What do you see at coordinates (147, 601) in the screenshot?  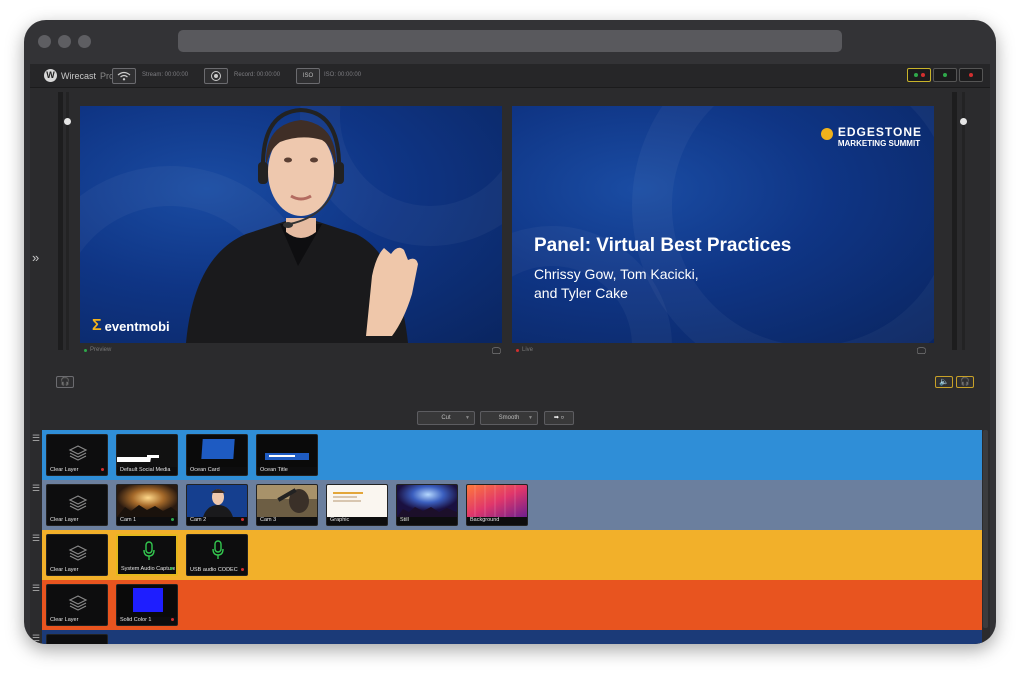 I see `solid-color-thumbnail` at bounding box center [147, 601].